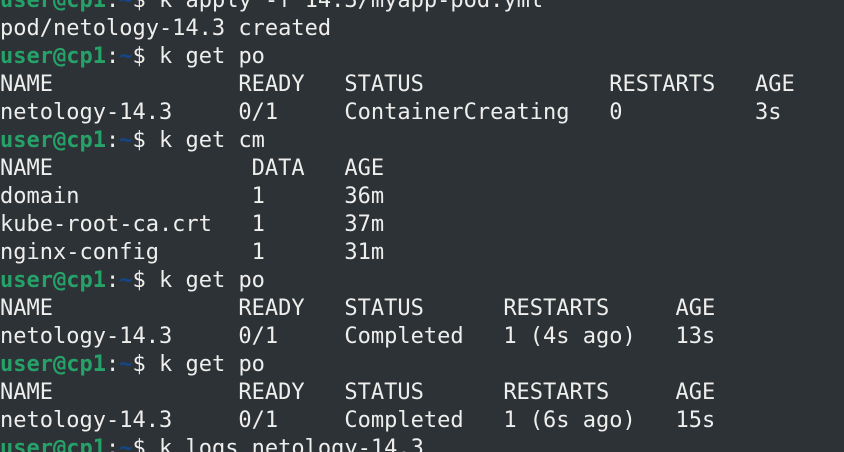  What do you see at coordinates (166, 28) in the screenshot?
I see `output-text: pod/netology-14.3 created` at bounding box center [166, 28].